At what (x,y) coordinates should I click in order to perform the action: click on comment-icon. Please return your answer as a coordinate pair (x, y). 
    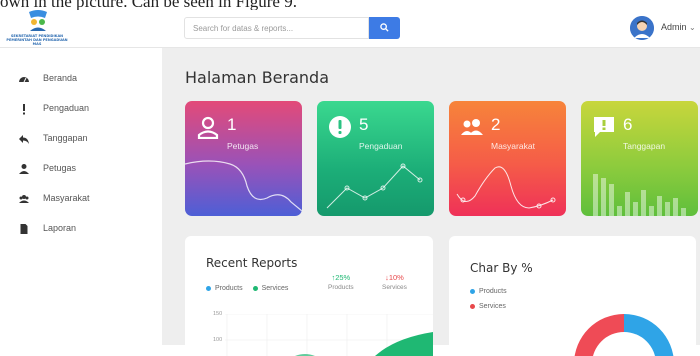
    Looking at the image, I should click on (604, 127).